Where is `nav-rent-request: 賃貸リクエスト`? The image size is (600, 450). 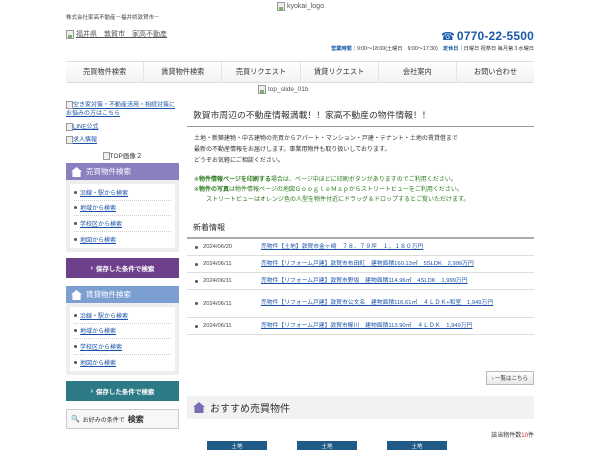 nav-rent-request: 賃貸リクエスト is located at coordinates (338, 72).